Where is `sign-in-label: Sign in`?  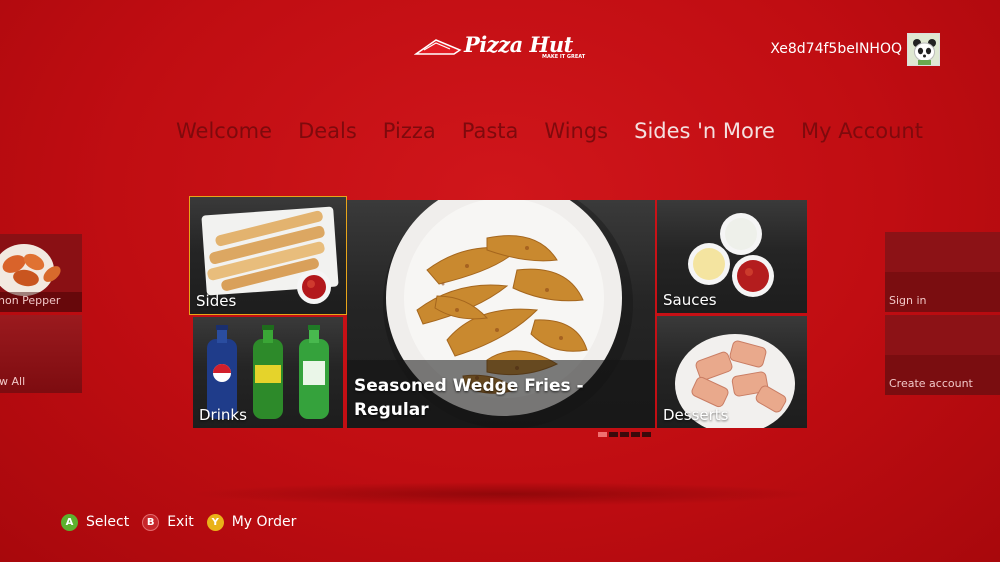 sign-in-label: Sign in is located at coordinates (908, 300).